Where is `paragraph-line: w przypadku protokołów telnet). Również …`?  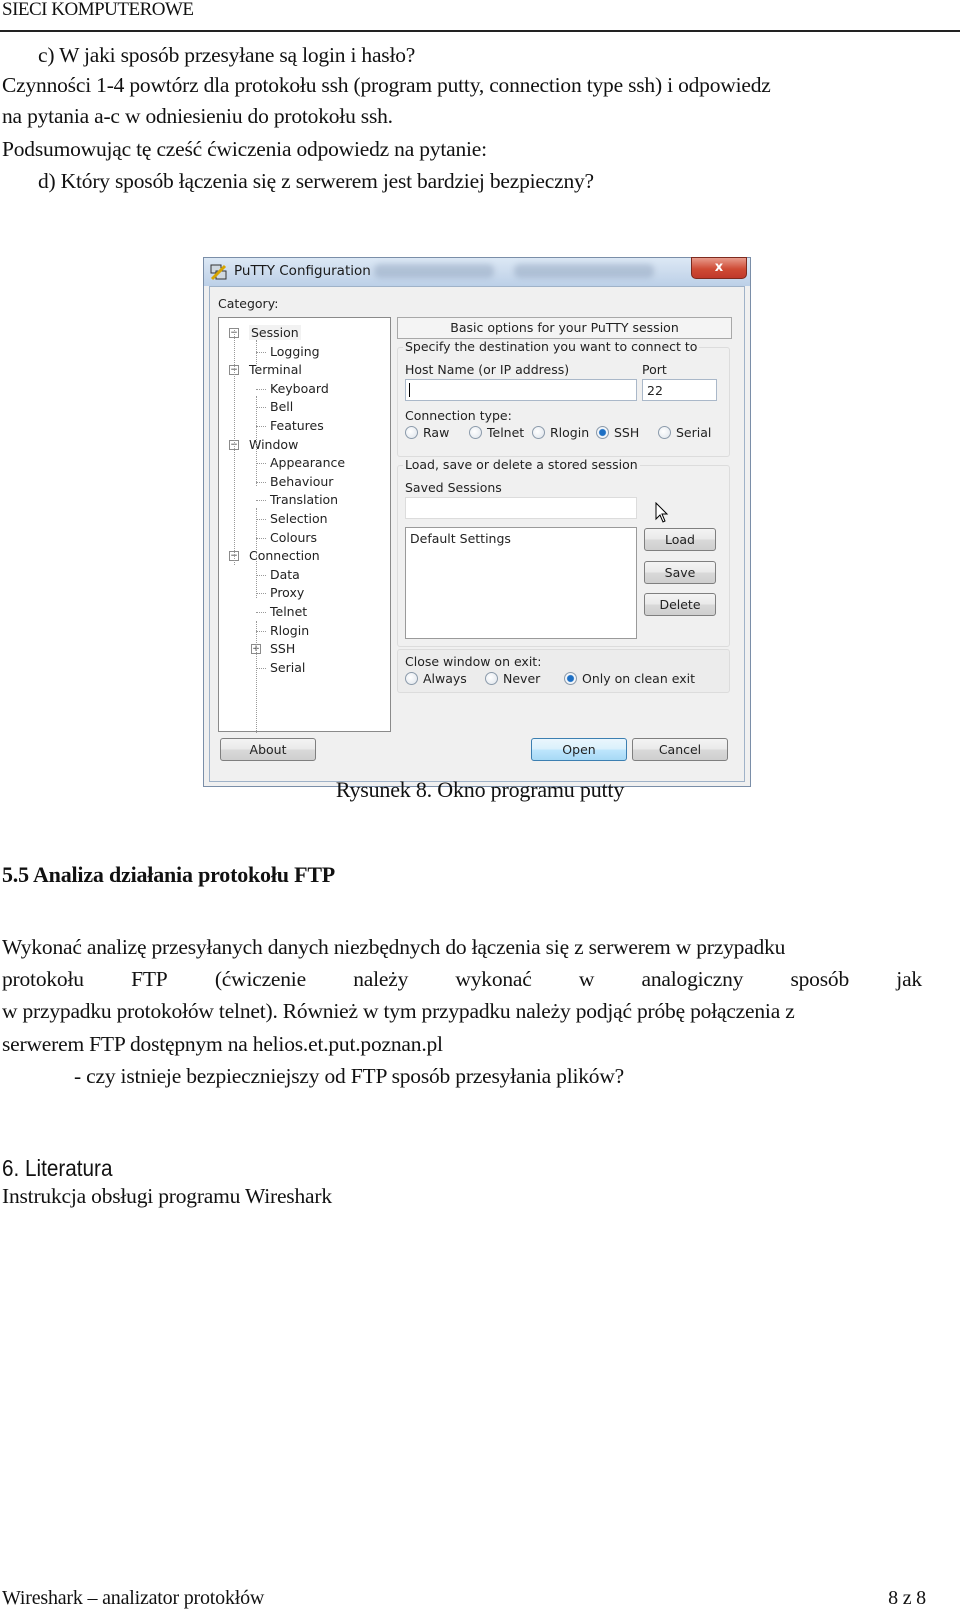
paragraph-line: w przypadku protokołów telnet). Również … is located at coordinates (398, 1011).